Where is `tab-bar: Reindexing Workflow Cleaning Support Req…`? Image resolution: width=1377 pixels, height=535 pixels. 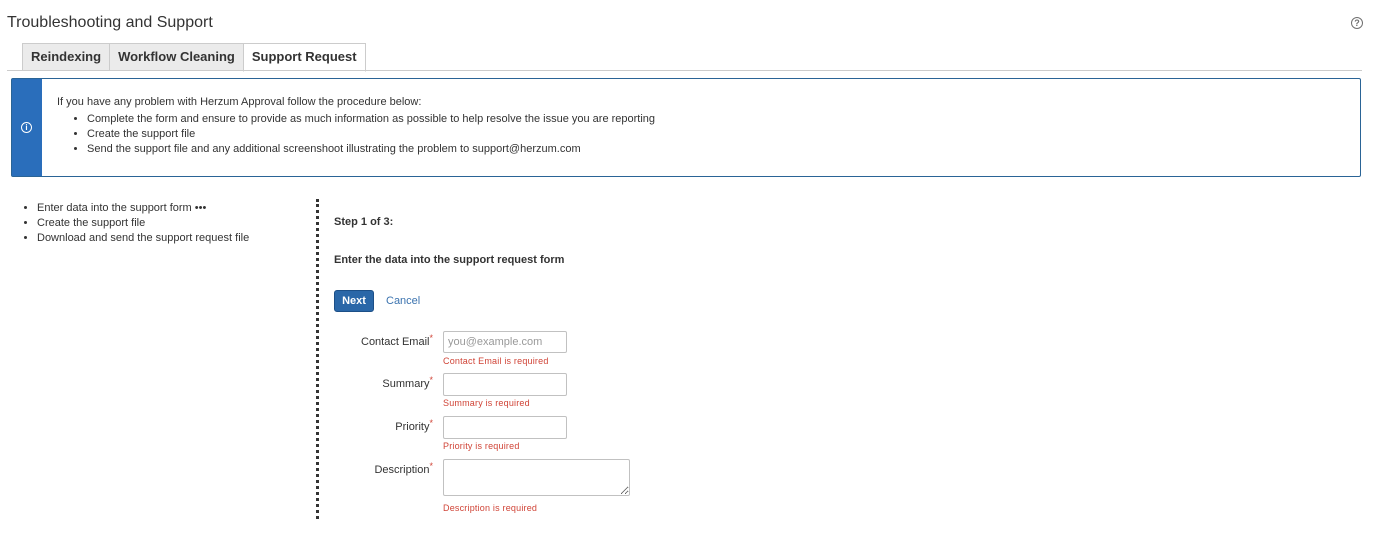
tab-bar: Reindexing Workflow Cleaning Support Req… is located at coordinates (194, 57).